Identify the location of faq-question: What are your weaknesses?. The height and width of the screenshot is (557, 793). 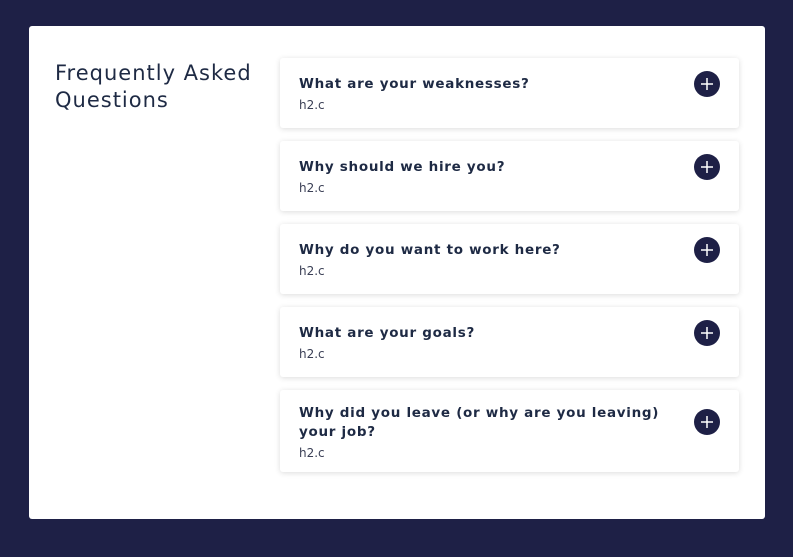
(484, 84).